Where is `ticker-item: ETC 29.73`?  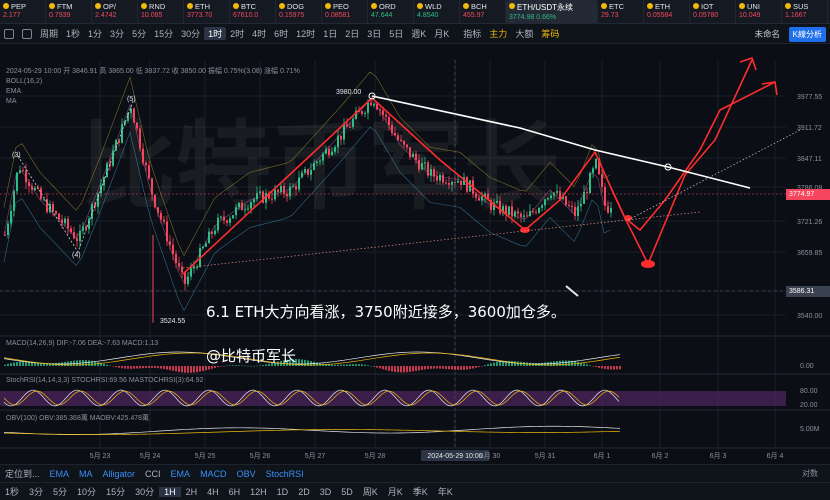 ticker-item: ETC 29.73 is located at coordinates (621, 11).